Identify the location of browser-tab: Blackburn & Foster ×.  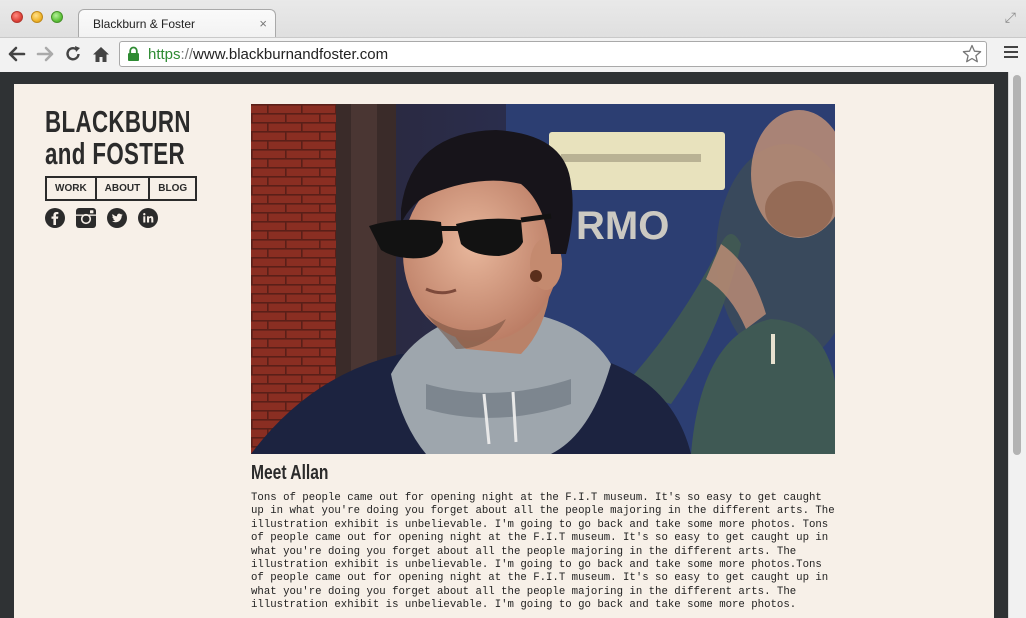
(177, 23).